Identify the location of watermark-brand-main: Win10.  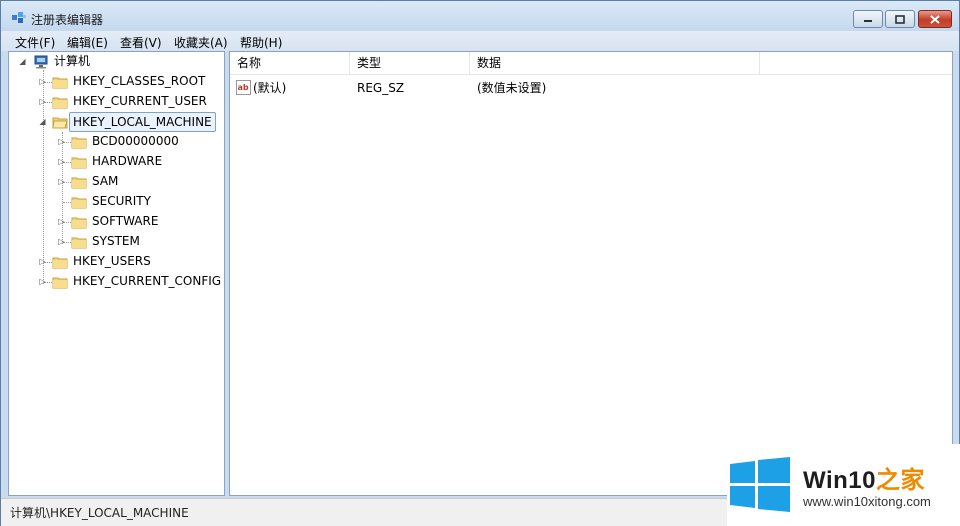
(839, 480).